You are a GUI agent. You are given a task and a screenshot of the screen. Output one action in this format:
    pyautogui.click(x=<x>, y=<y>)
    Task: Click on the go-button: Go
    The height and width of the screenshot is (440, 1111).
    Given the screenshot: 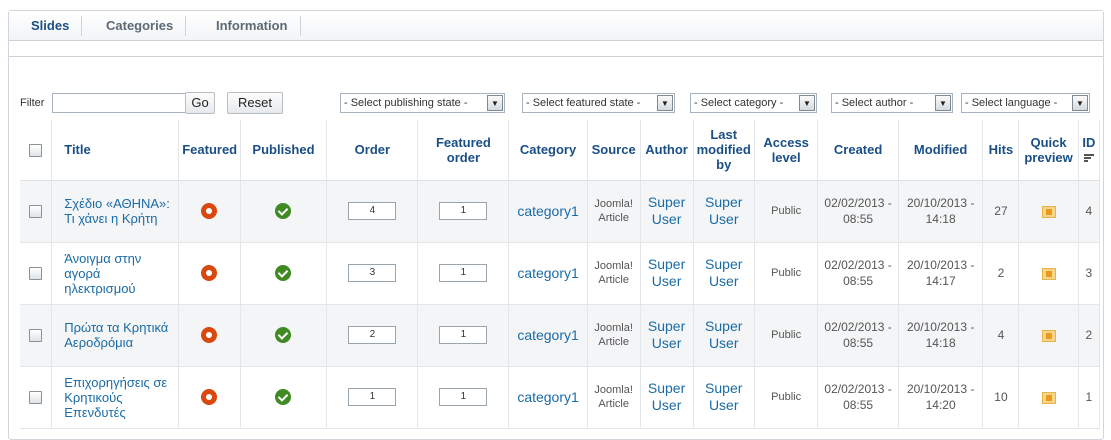 What is the action you would take?
    pyautogui.click(x=200, y=103)
    